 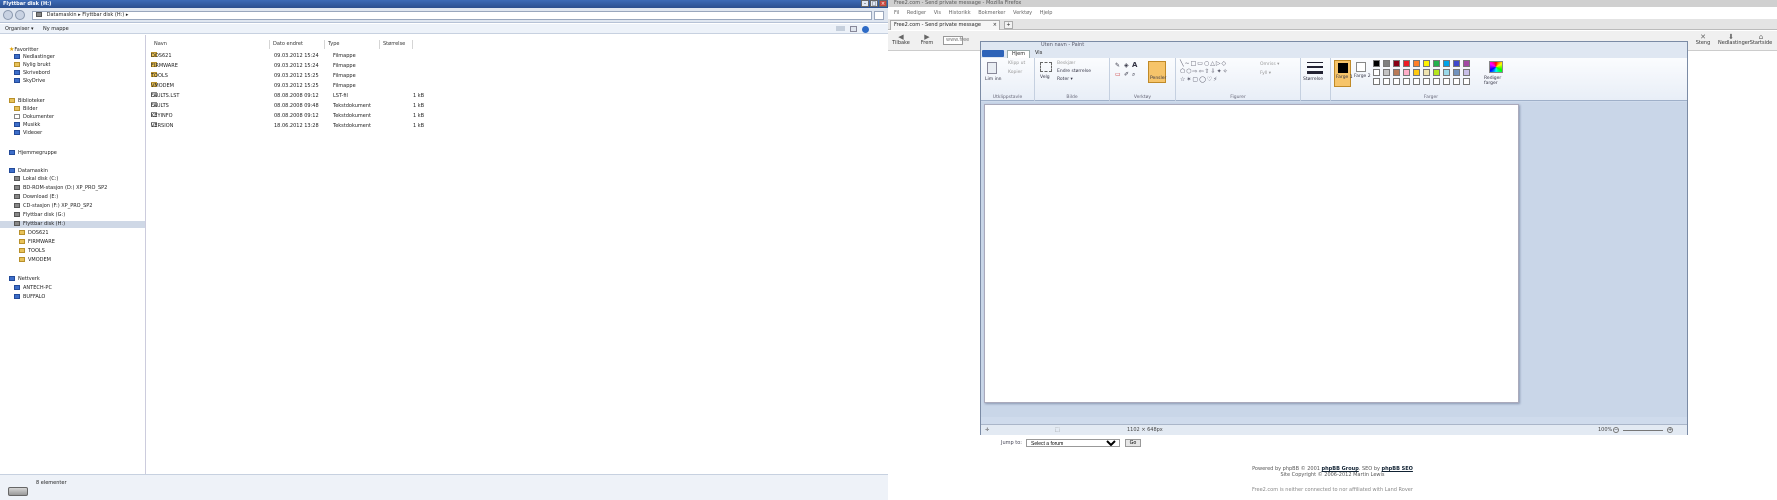 I want to click on close-tab-icon: ×, so click(x=995, y=25).